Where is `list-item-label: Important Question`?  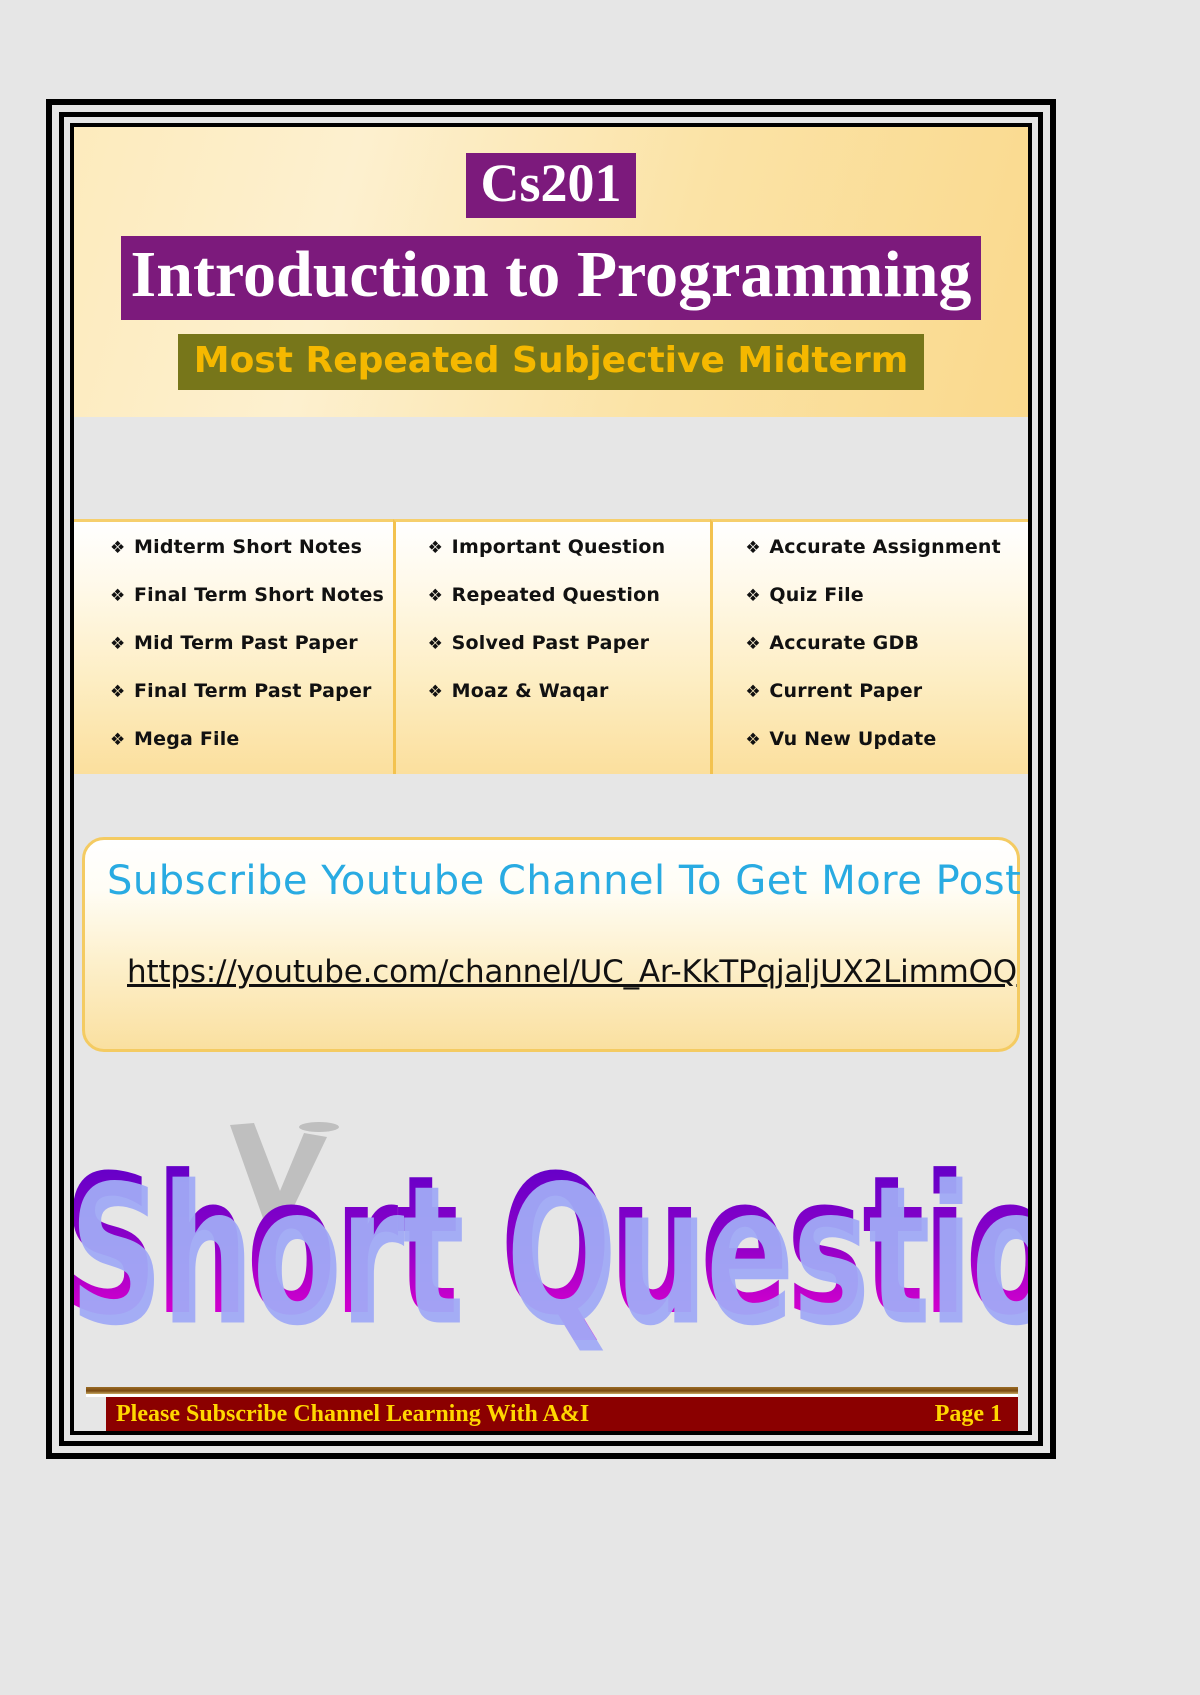 list-item-label: Important Question is located at coordinates (558, 547).